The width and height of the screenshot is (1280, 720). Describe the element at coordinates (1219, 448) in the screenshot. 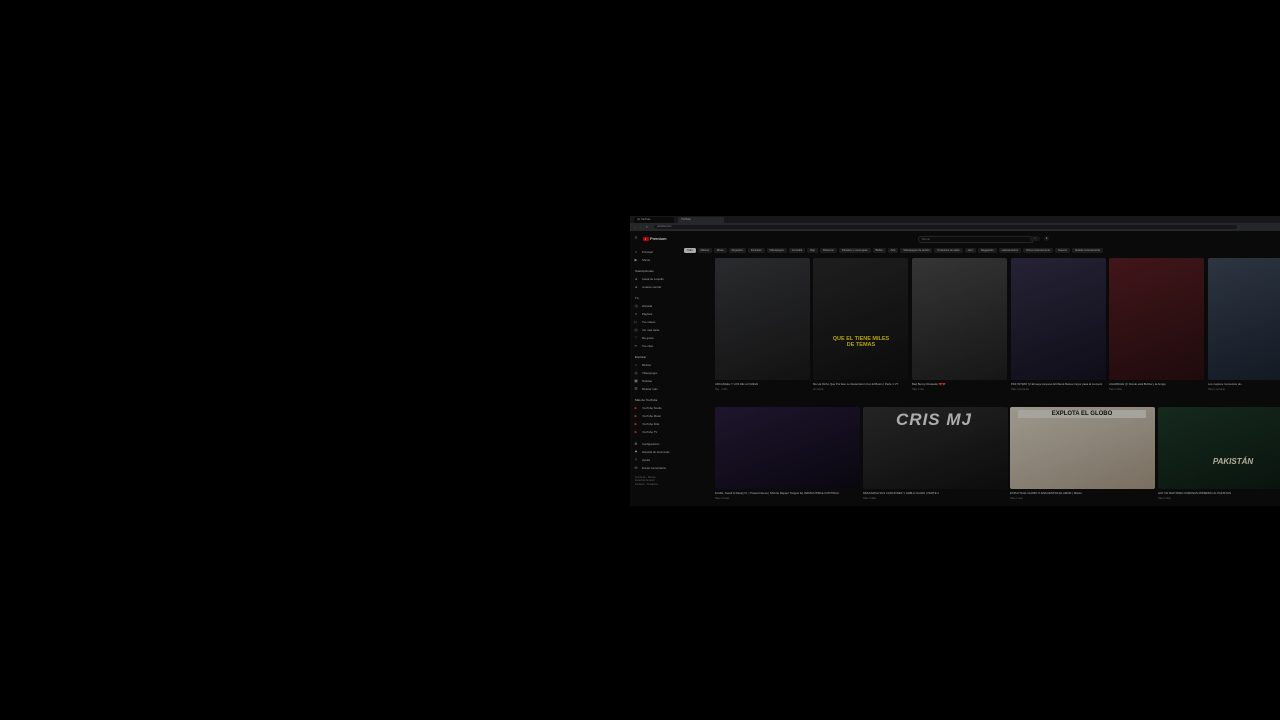

I see `video-thumbnail: PAKISTÁN` at that location.